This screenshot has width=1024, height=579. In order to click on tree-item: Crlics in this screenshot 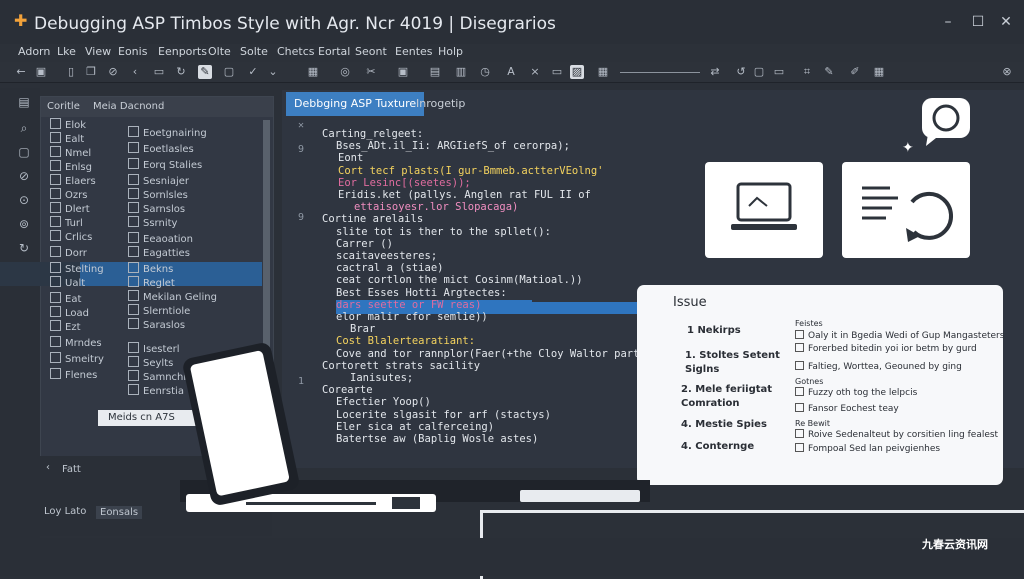, I will do `click(71, 236)`.